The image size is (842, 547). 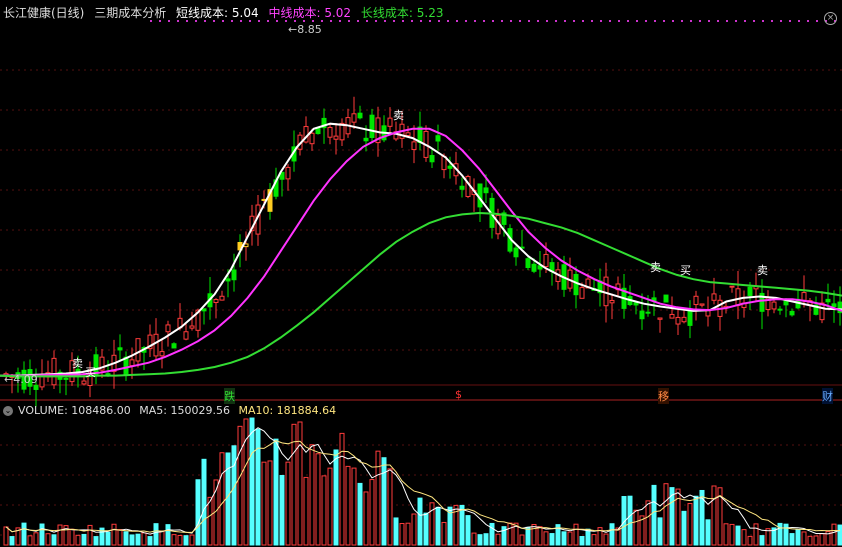 What do you see at coordinates (827, 396) in the screenshot?
I see `event-marker: 财` at bounding box center [827, 396].